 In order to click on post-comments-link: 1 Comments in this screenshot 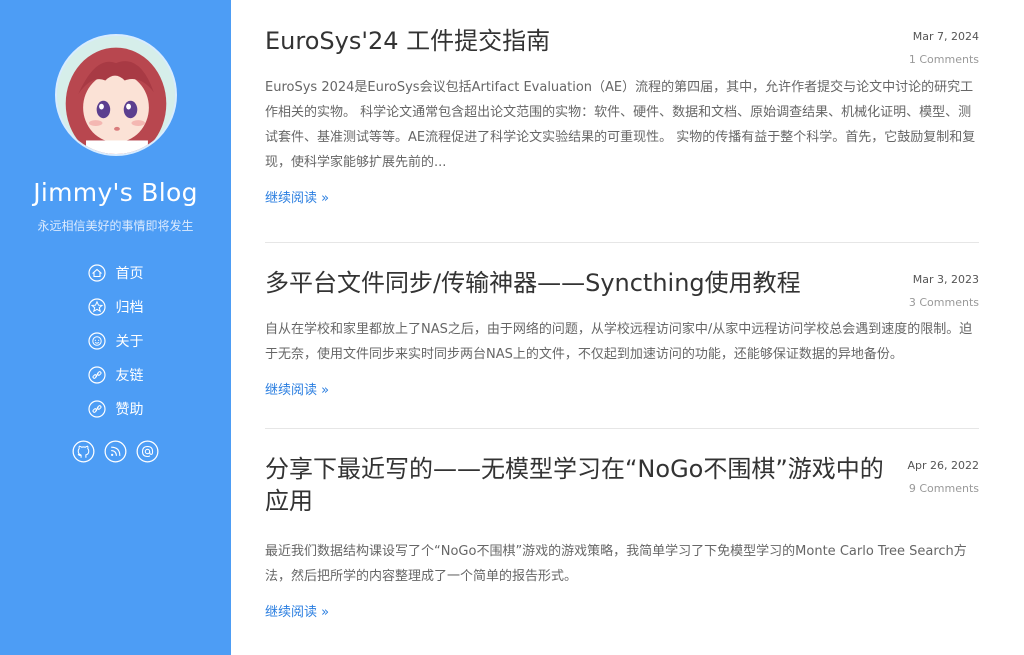, I will do `click(944, 59)`.